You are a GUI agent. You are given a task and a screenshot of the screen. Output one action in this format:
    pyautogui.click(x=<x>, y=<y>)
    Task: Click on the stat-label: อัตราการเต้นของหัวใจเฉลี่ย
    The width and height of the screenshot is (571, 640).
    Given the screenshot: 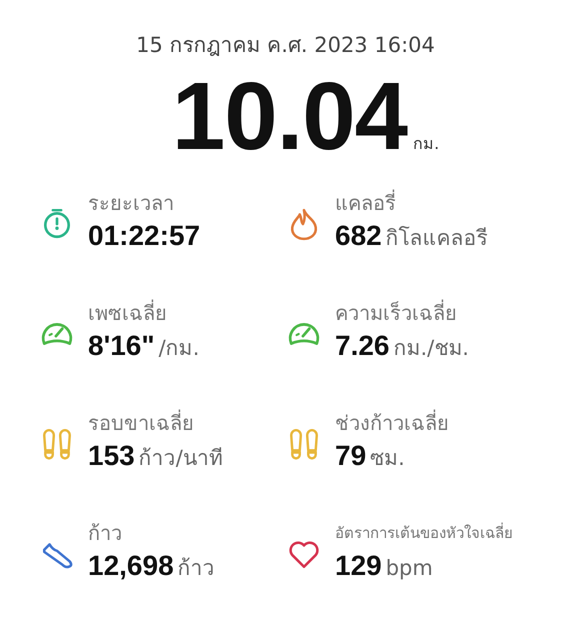 What is the action you would take?
    pyautogui.click(x=424, y=533)
    